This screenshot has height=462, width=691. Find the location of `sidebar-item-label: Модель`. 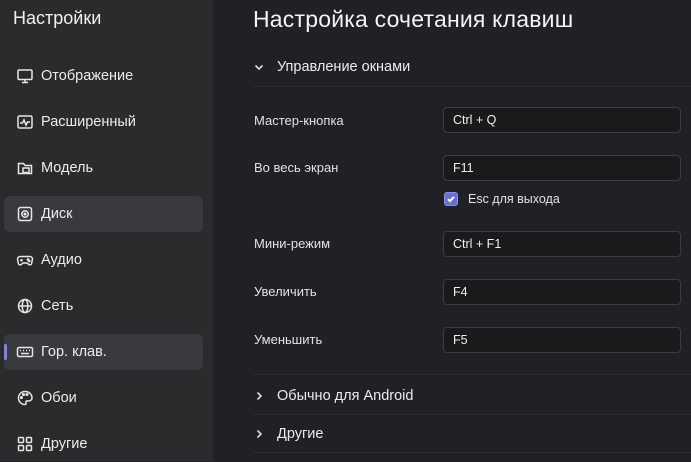

sidebar-item-label: Модель is located at coordinates (67, 168).